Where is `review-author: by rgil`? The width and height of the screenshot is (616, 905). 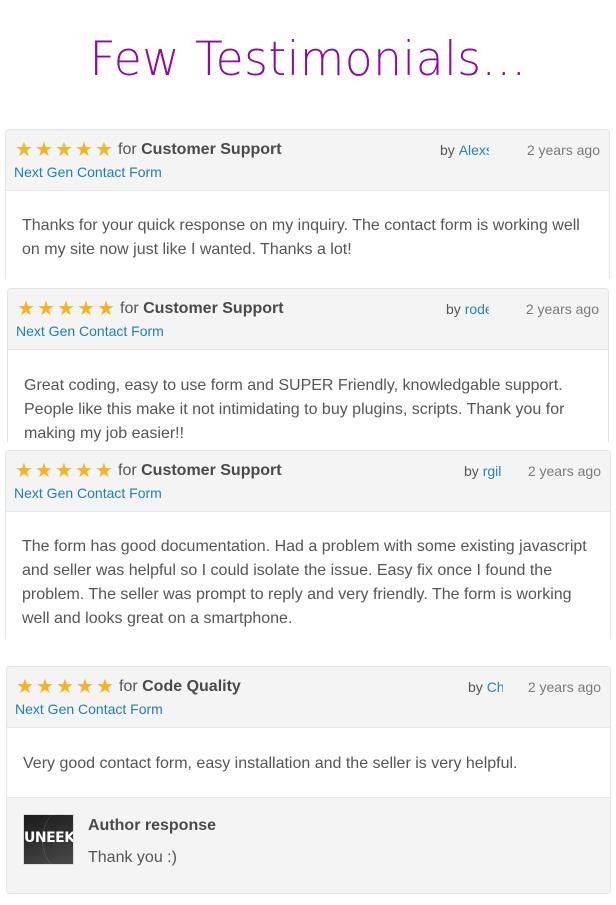
review-author: by rgil is located at coordinates (483, 471).